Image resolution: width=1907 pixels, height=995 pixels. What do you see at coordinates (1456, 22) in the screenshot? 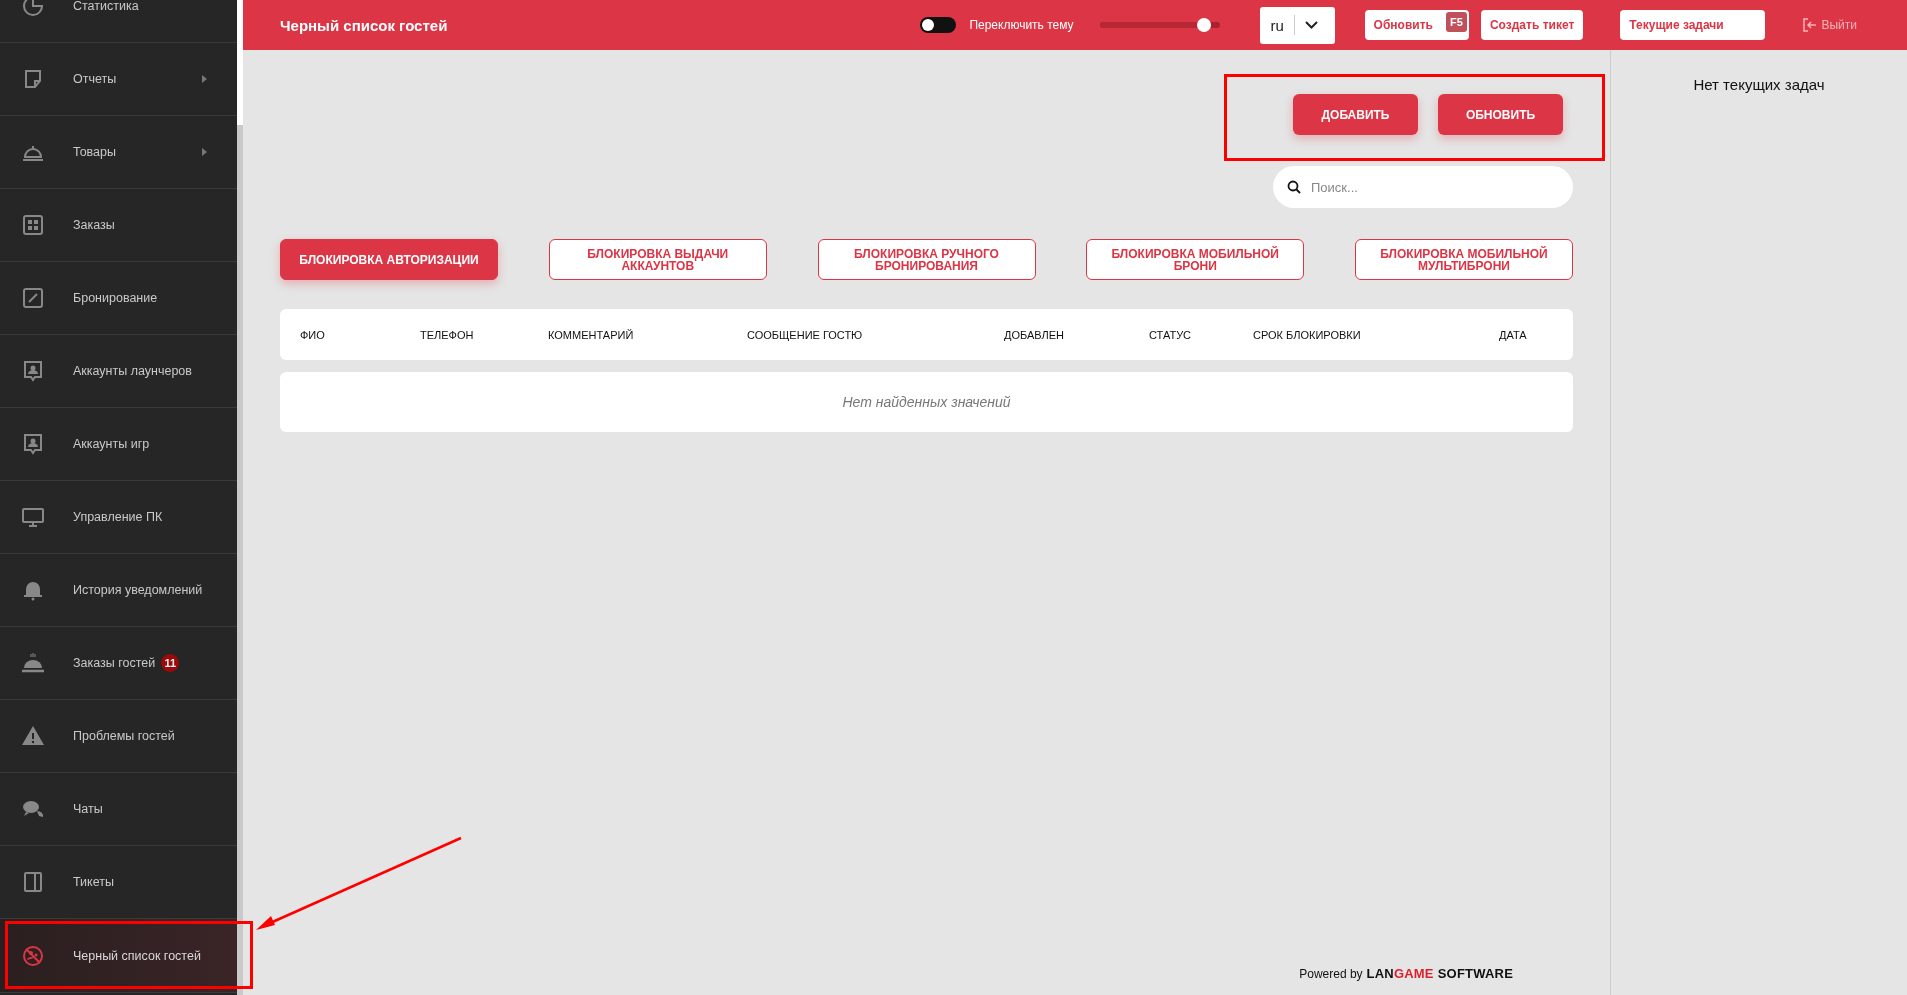
I see `shortcut-badge: F5` at bounding box center [1456, 22].